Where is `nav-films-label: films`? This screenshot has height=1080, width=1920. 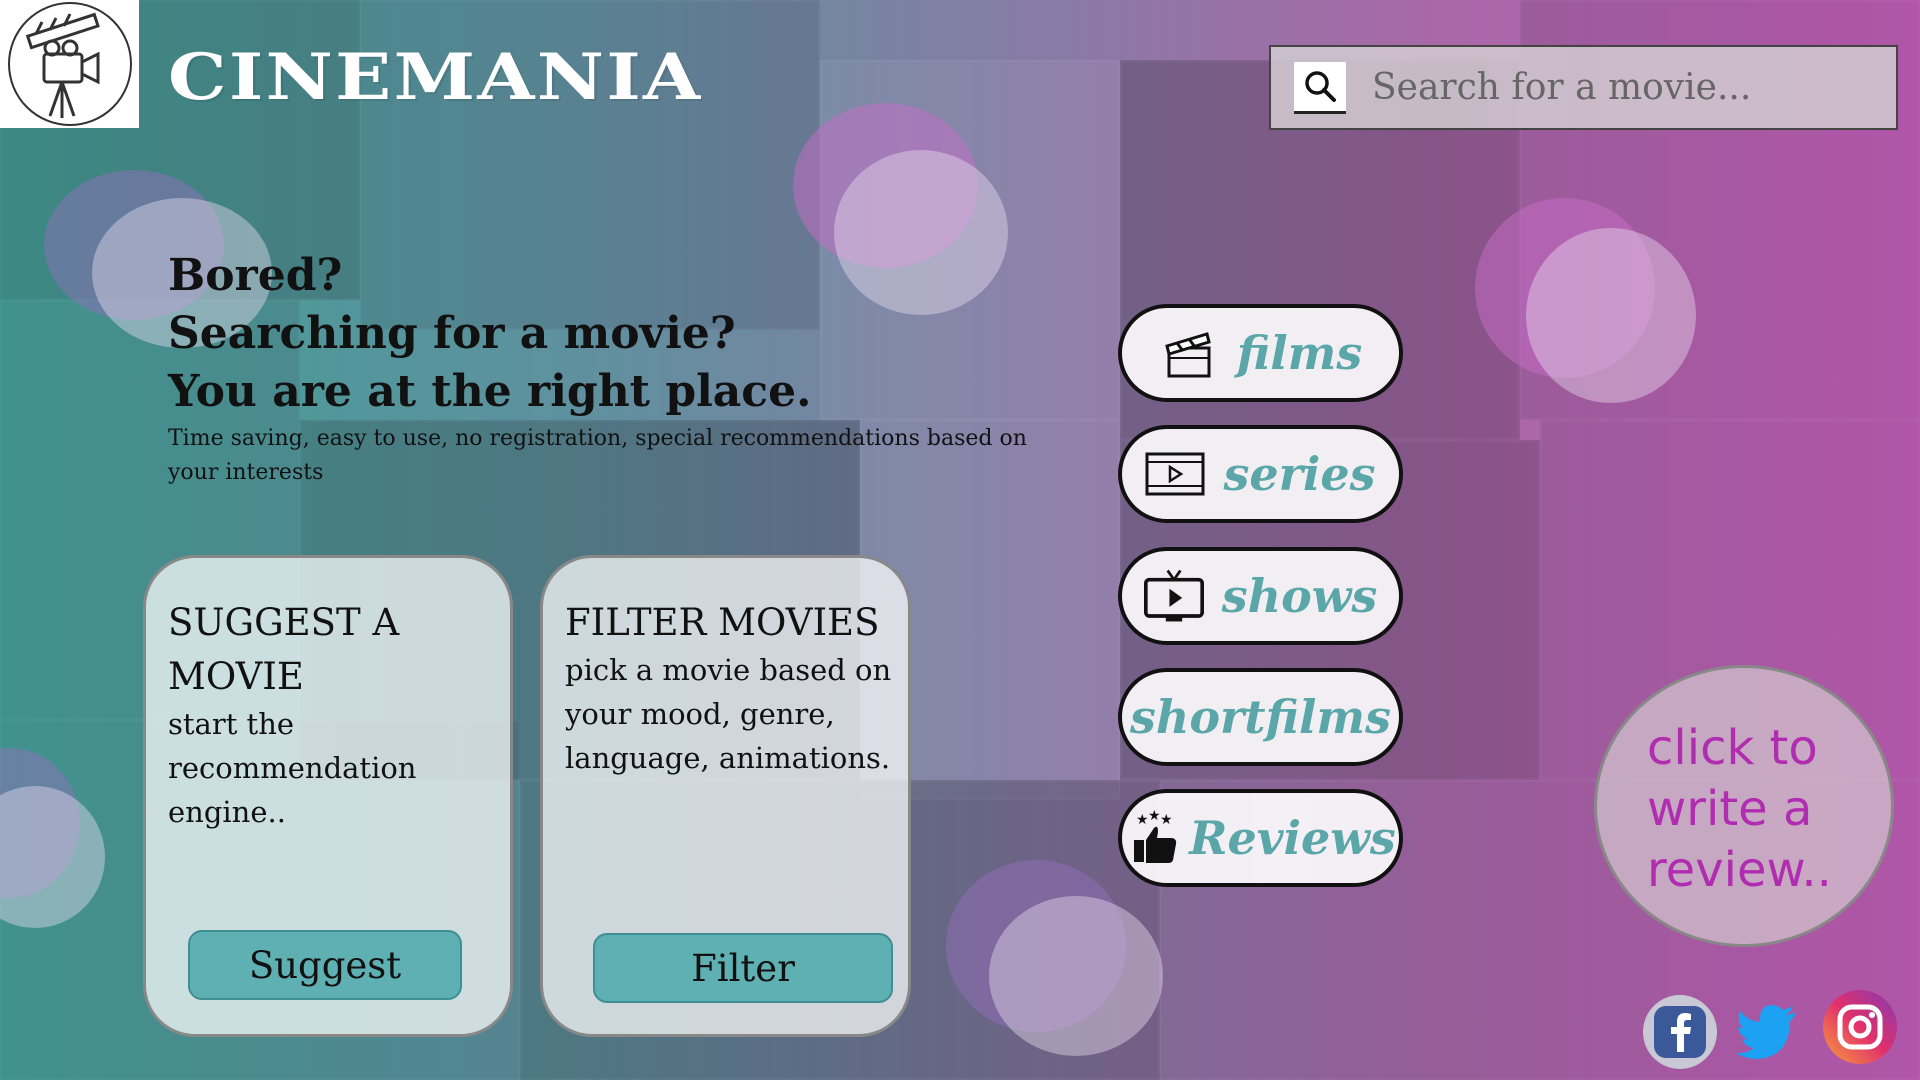 nav-films-label: films is located at coordinates (1299, 353).